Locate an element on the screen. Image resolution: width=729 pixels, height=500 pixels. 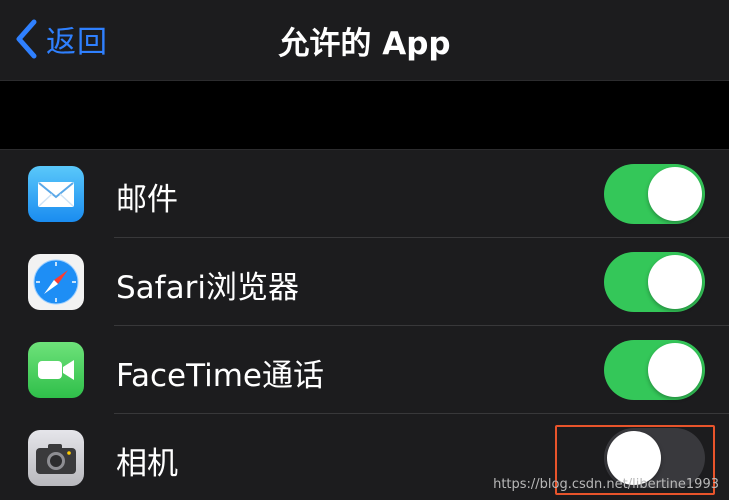
section-spacer is located at coordinates (364, 115).